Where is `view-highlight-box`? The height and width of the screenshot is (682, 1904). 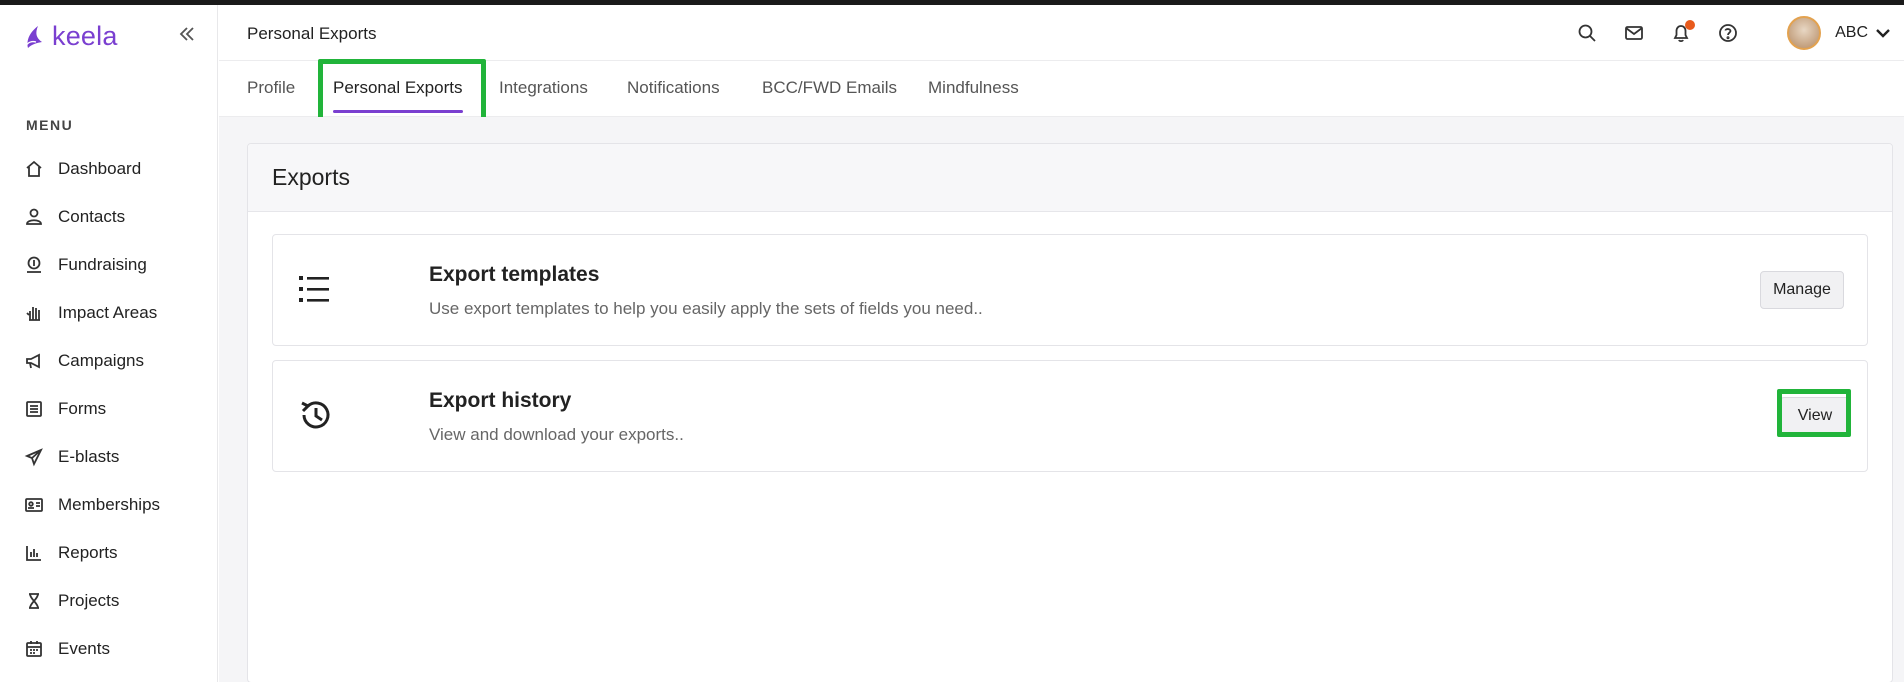
view-highlight-box is located at coordinates (1814, 413).